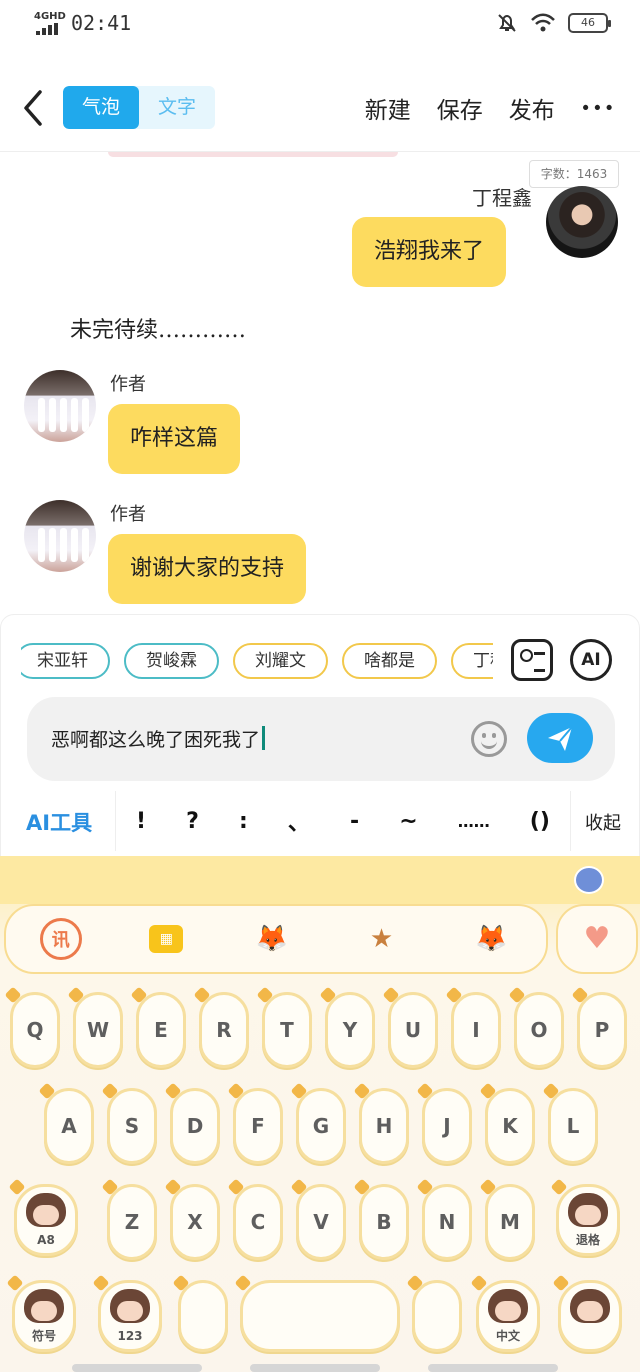 Image resolution: width=640 pixels, height=1372 pixels. What do you see at coordinates (447, 1222) in the screenshot?
I see `key-n: N` at bounding box center [447, 1222].